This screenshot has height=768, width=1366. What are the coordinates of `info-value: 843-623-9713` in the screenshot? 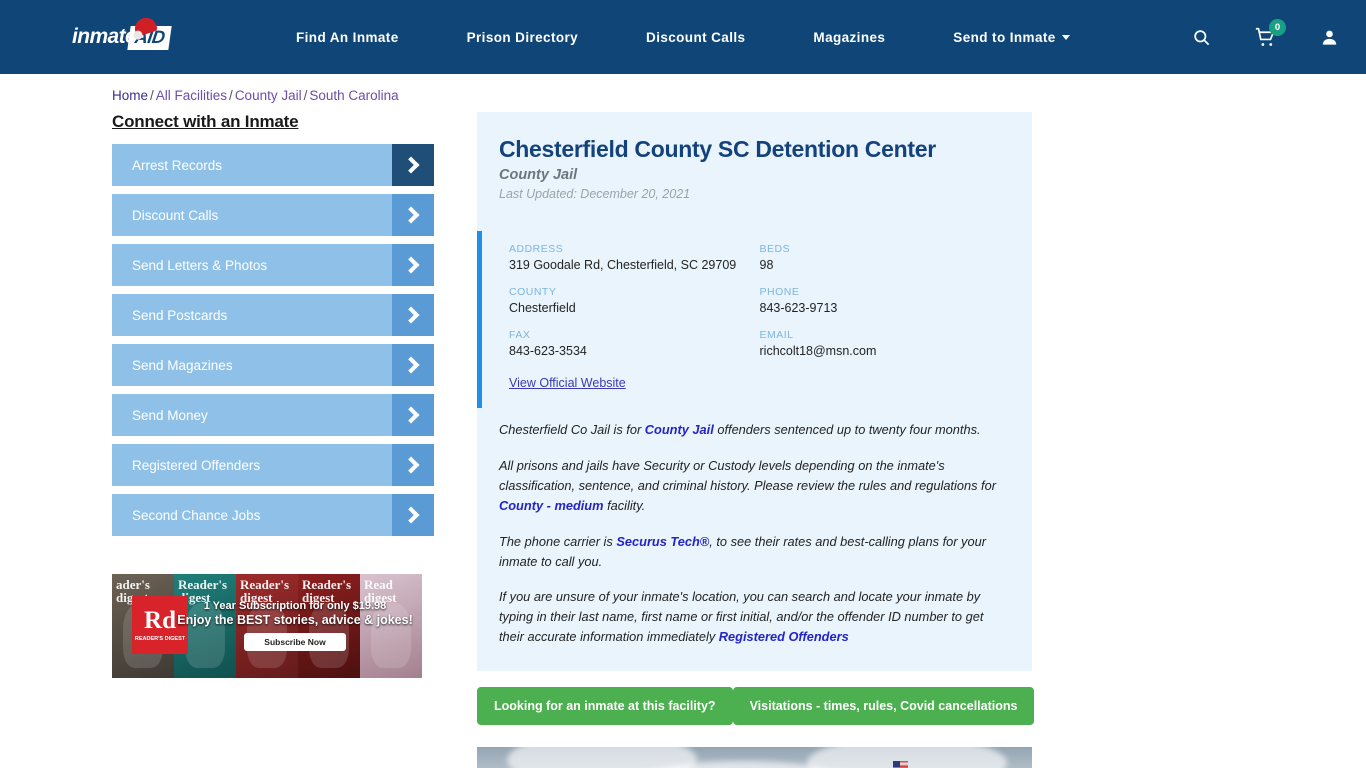 It's located at (798, 308).